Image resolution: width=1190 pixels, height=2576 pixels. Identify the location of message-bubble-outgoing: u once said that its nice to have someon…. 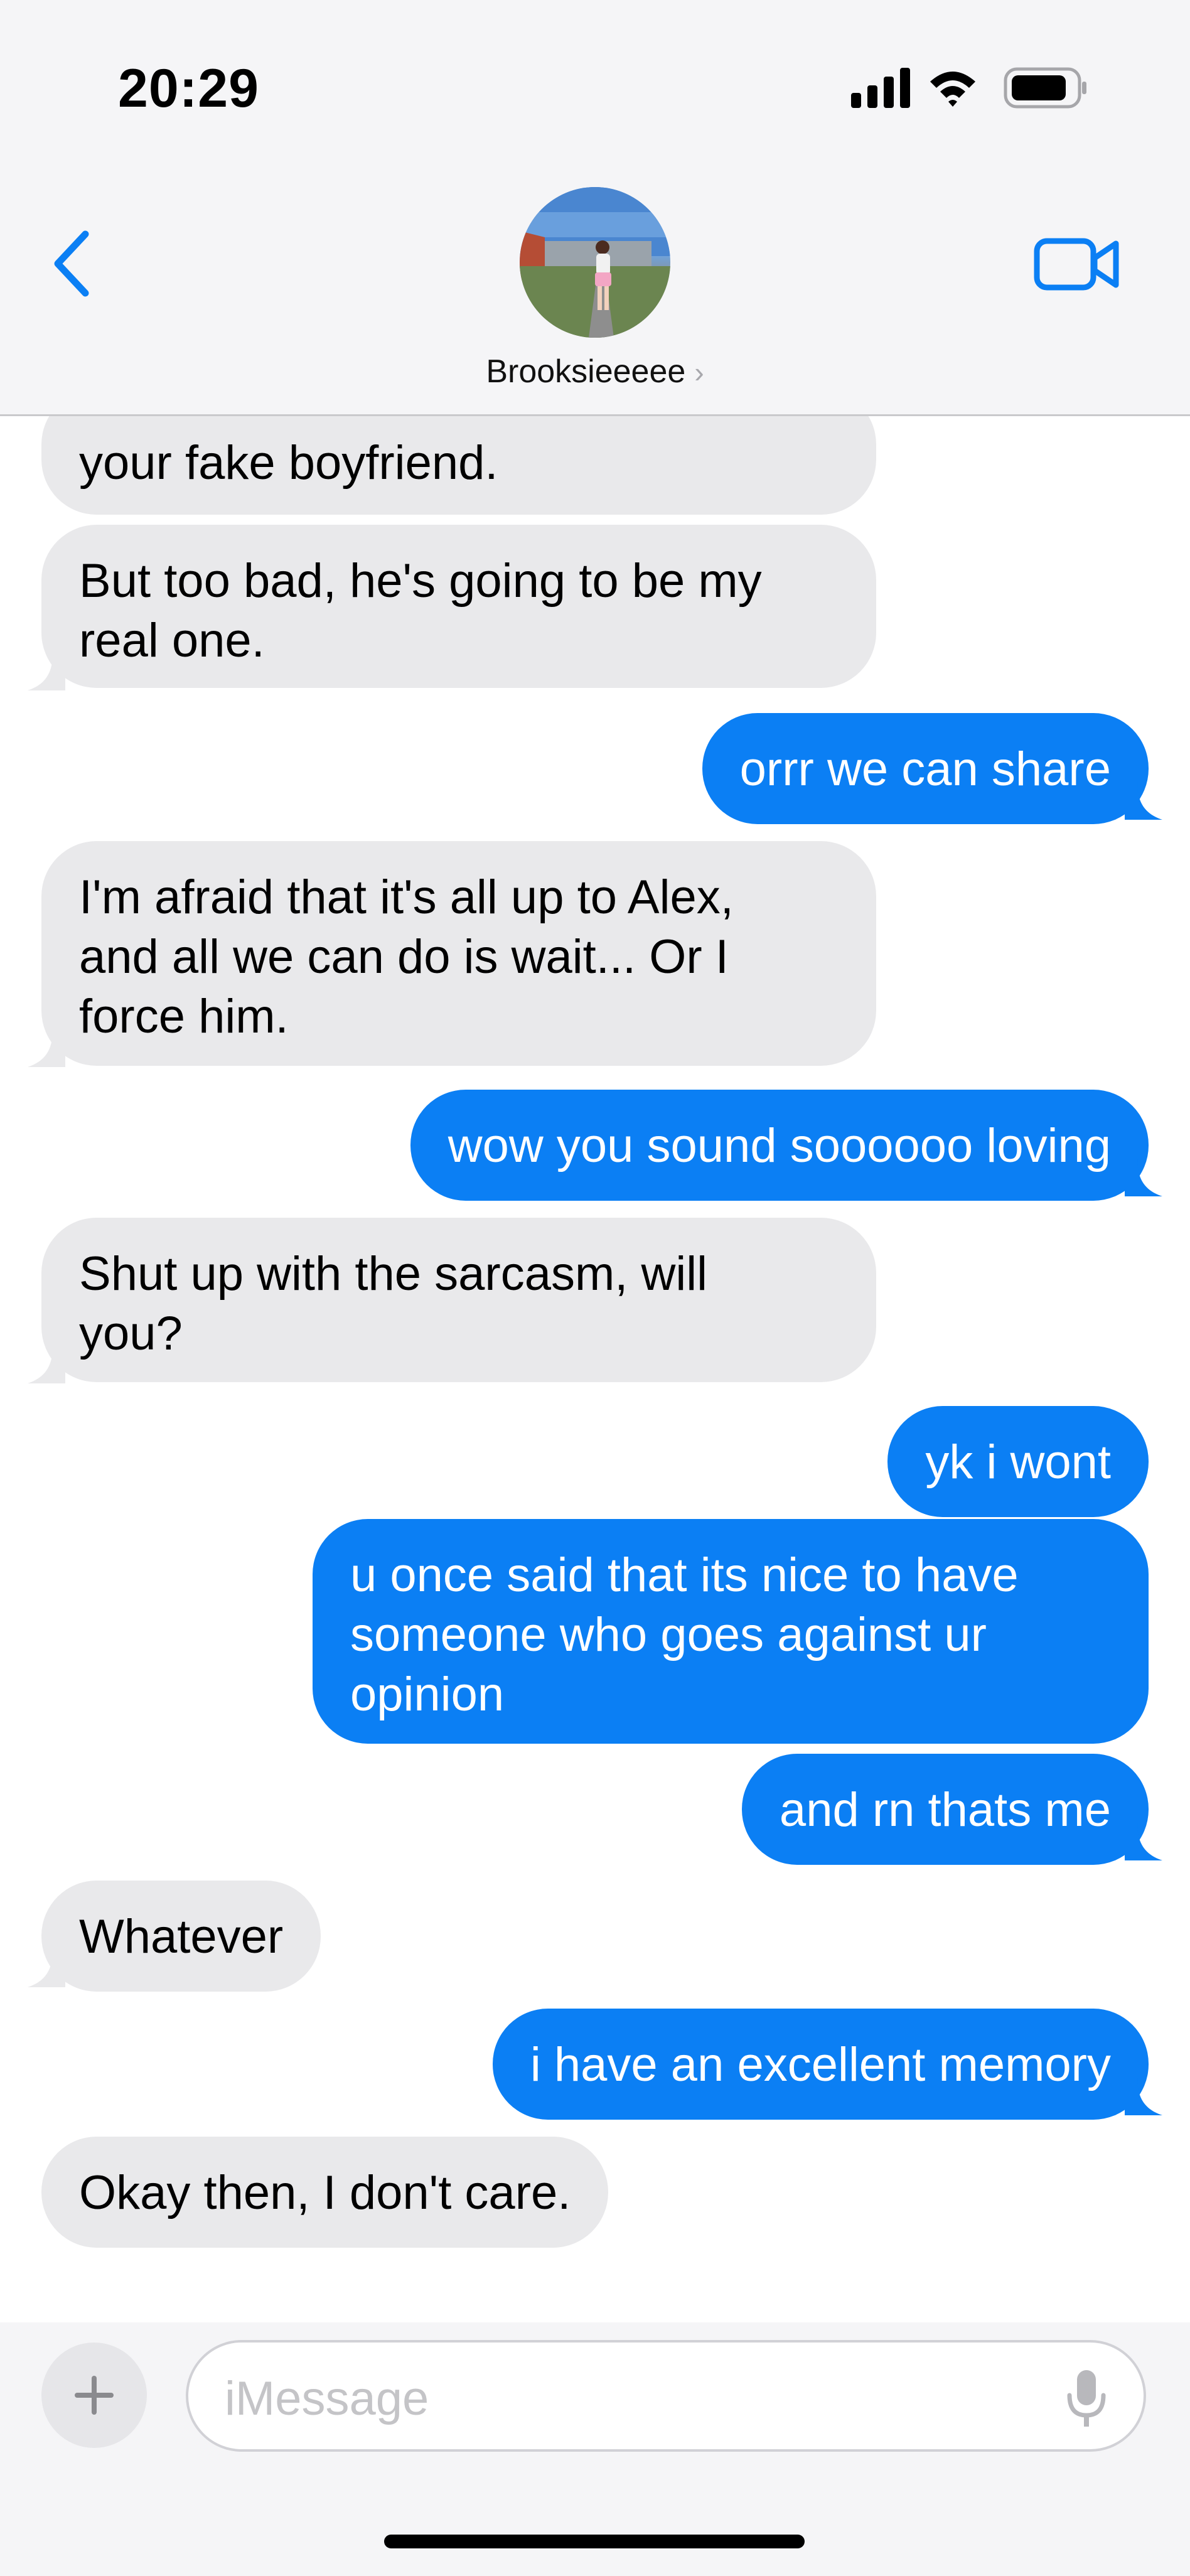
(731, 1631).